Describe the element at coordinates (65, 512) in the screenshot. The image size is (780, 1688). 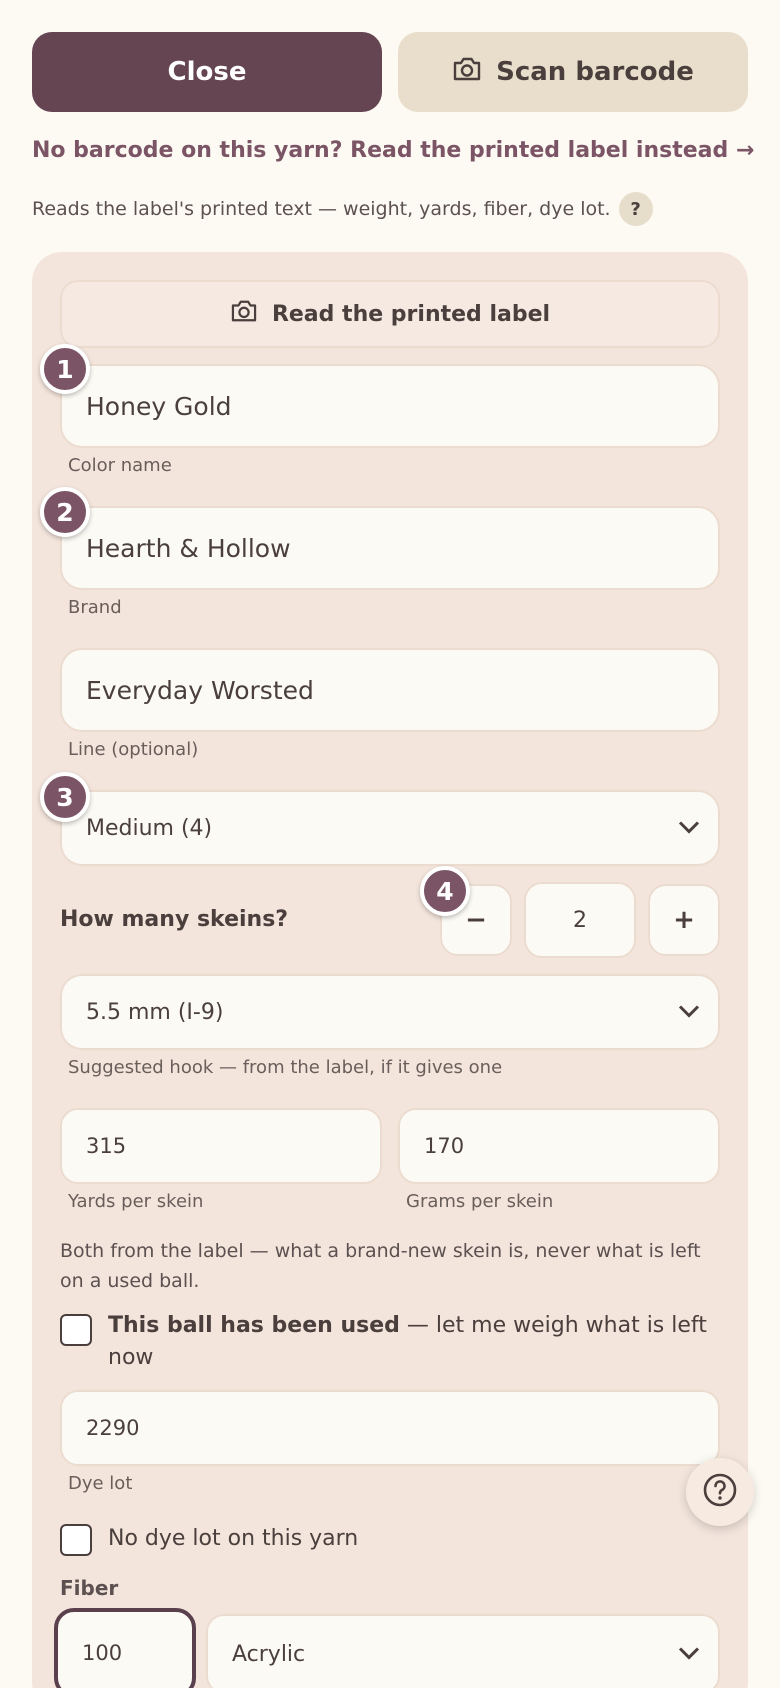
I see `step-badge-2: 2` at that location.